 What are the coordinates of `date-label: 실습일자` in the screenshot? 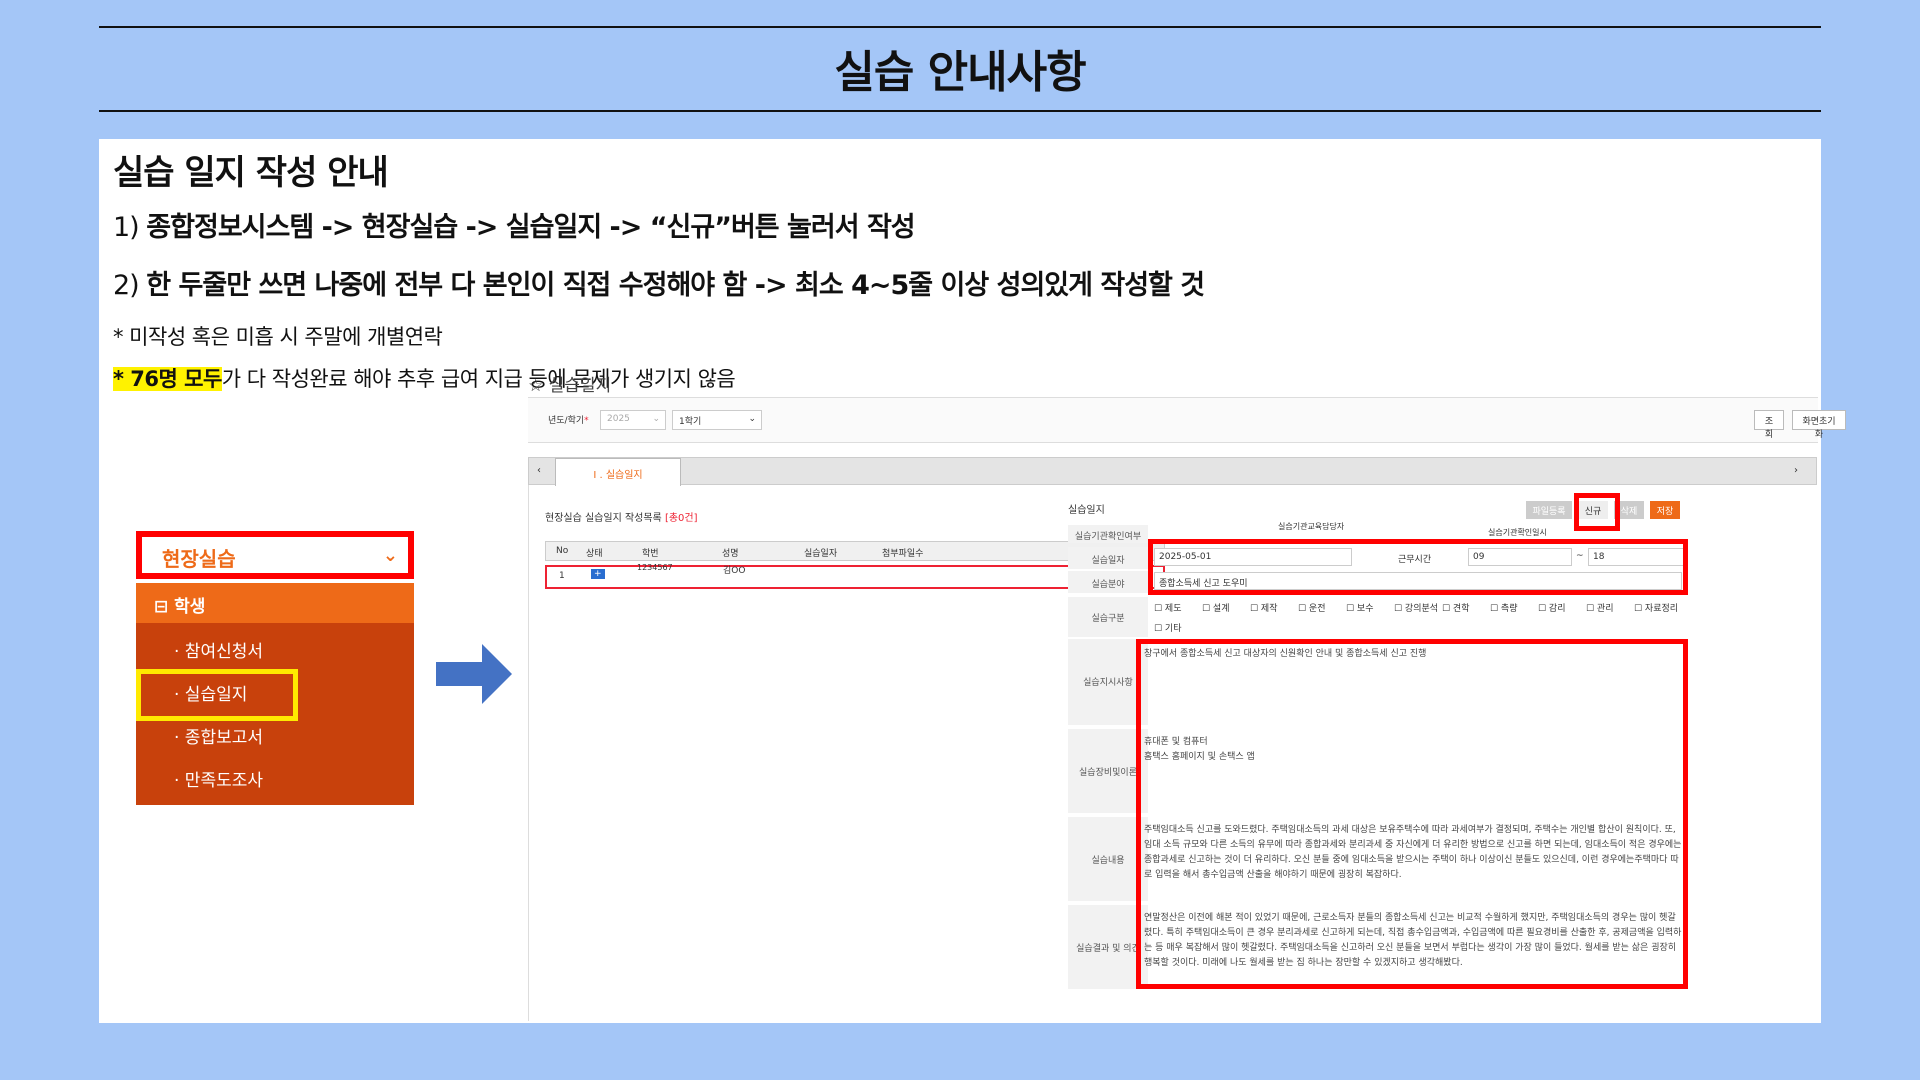 It's located at (1108, 558).